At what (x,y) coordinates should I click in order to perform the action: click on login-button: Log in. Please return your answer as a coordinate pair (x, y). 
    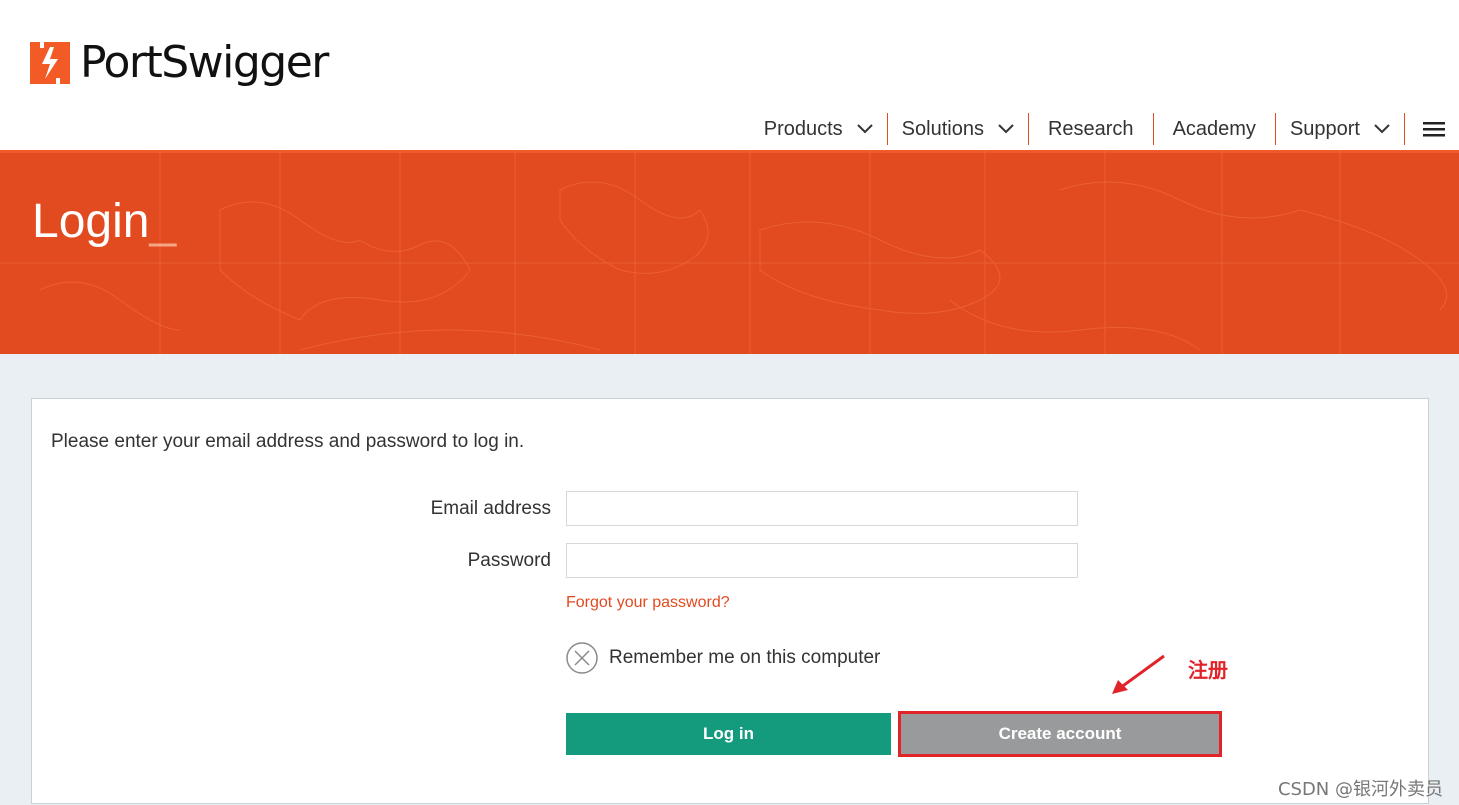
    Looking at the image, I should click on (728, 734).